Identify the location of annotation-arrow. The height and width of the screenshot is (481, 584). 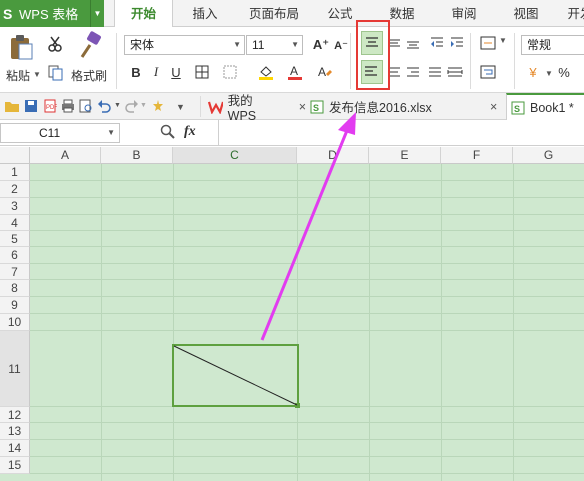
(308, 226).